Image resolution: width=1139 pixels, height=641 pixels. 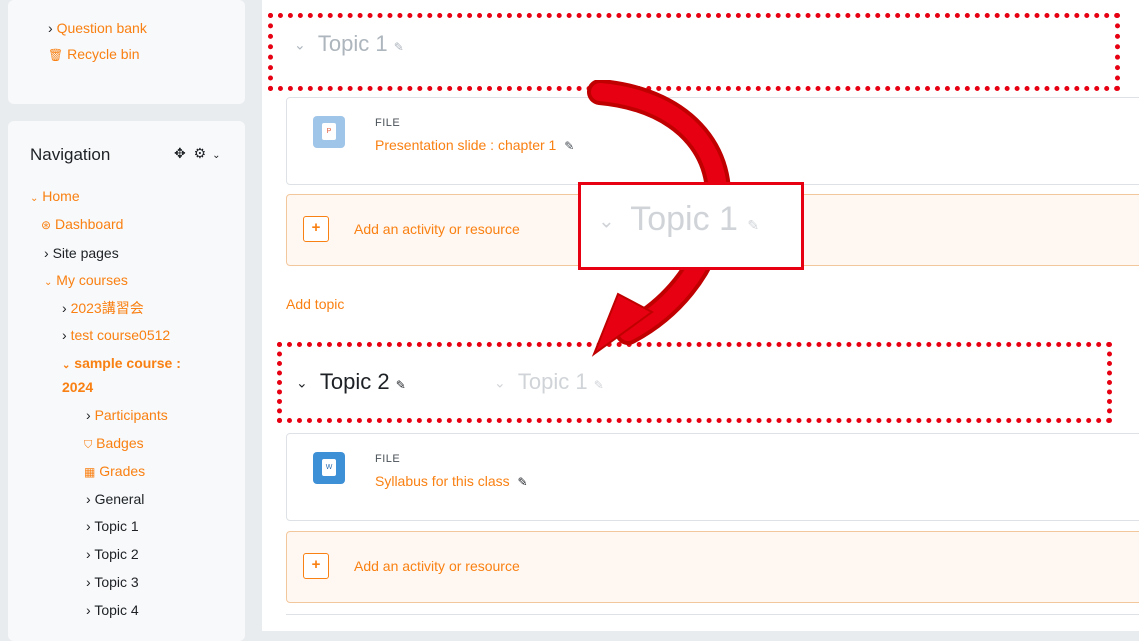 What do you see at coordinates (55, 197) in the screenshot?
I see `nav-home: ⌄ Home` at bounding box center [55, 197].